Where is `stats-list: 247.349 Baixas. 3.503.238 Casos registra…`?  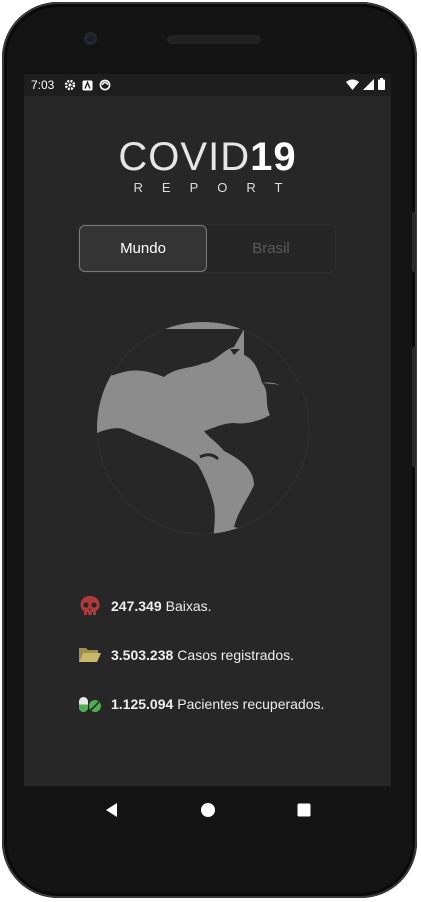 stats-list: 247.349 Baixas. 3.503.238 Casos registra… is located at coordinates (201, 667).